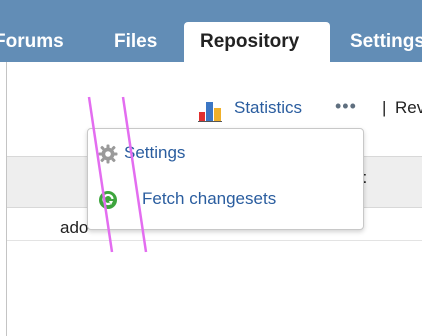  What do you see at coordinates (209, 198) in the screenshot?
I see `menu-item-label: Fetch changesets` at bounding box center [209, 198].